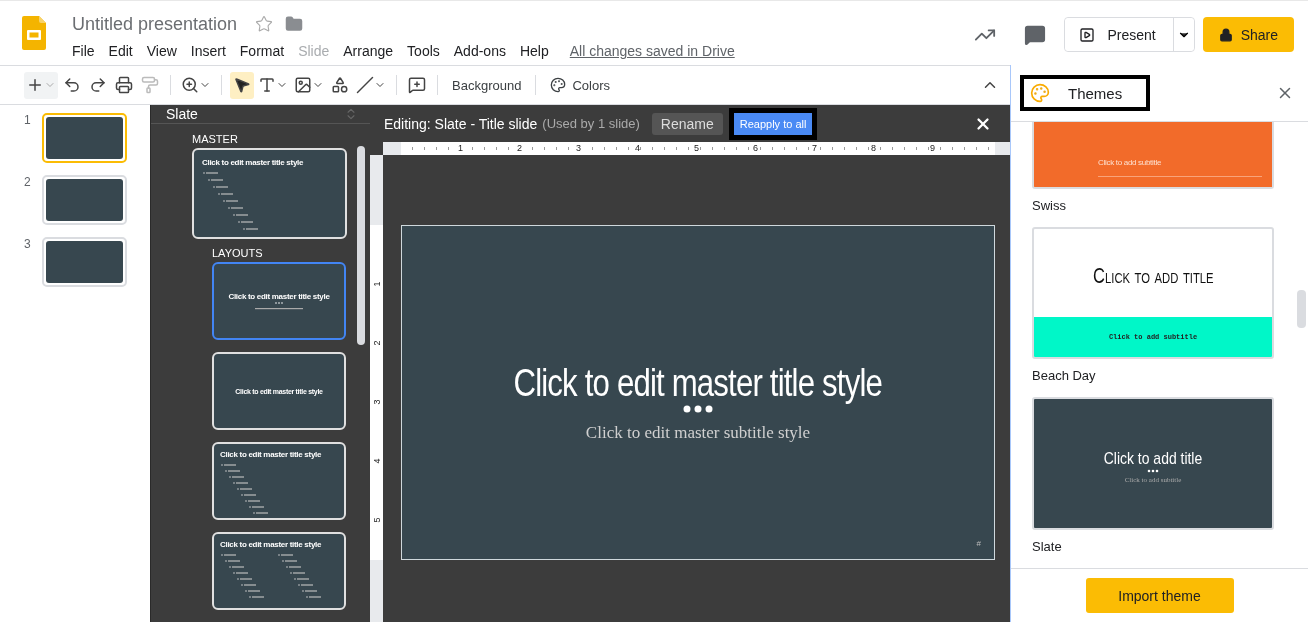  I want to click on slide-title: Click to edit master title style, so click(698, 383).